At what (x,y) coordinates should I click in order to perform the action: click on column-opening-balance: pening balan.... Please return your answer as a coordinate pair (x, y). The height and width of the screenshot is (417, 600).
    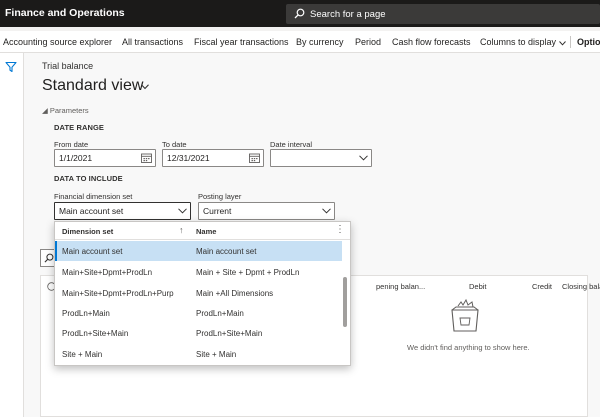
    Looking at the image, I should click on (400, 286).